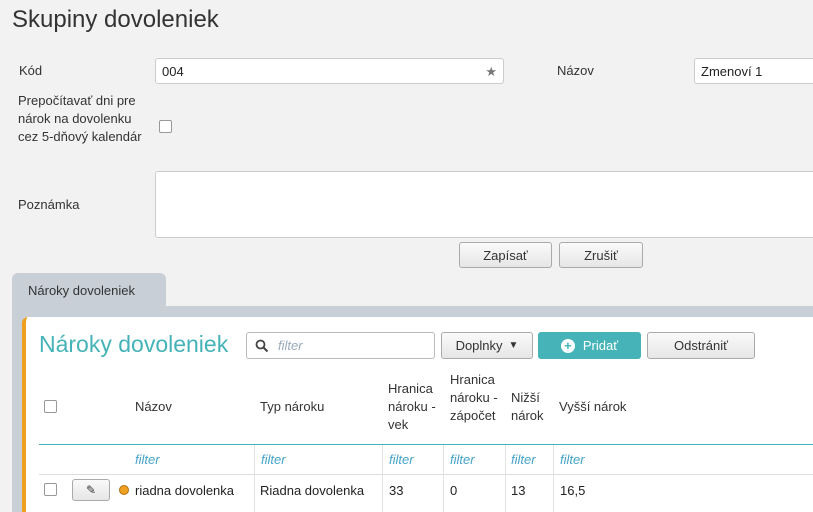 This screenshot has height=512, width=813. I want to click on edit-button: ✎, so click(91, 490).